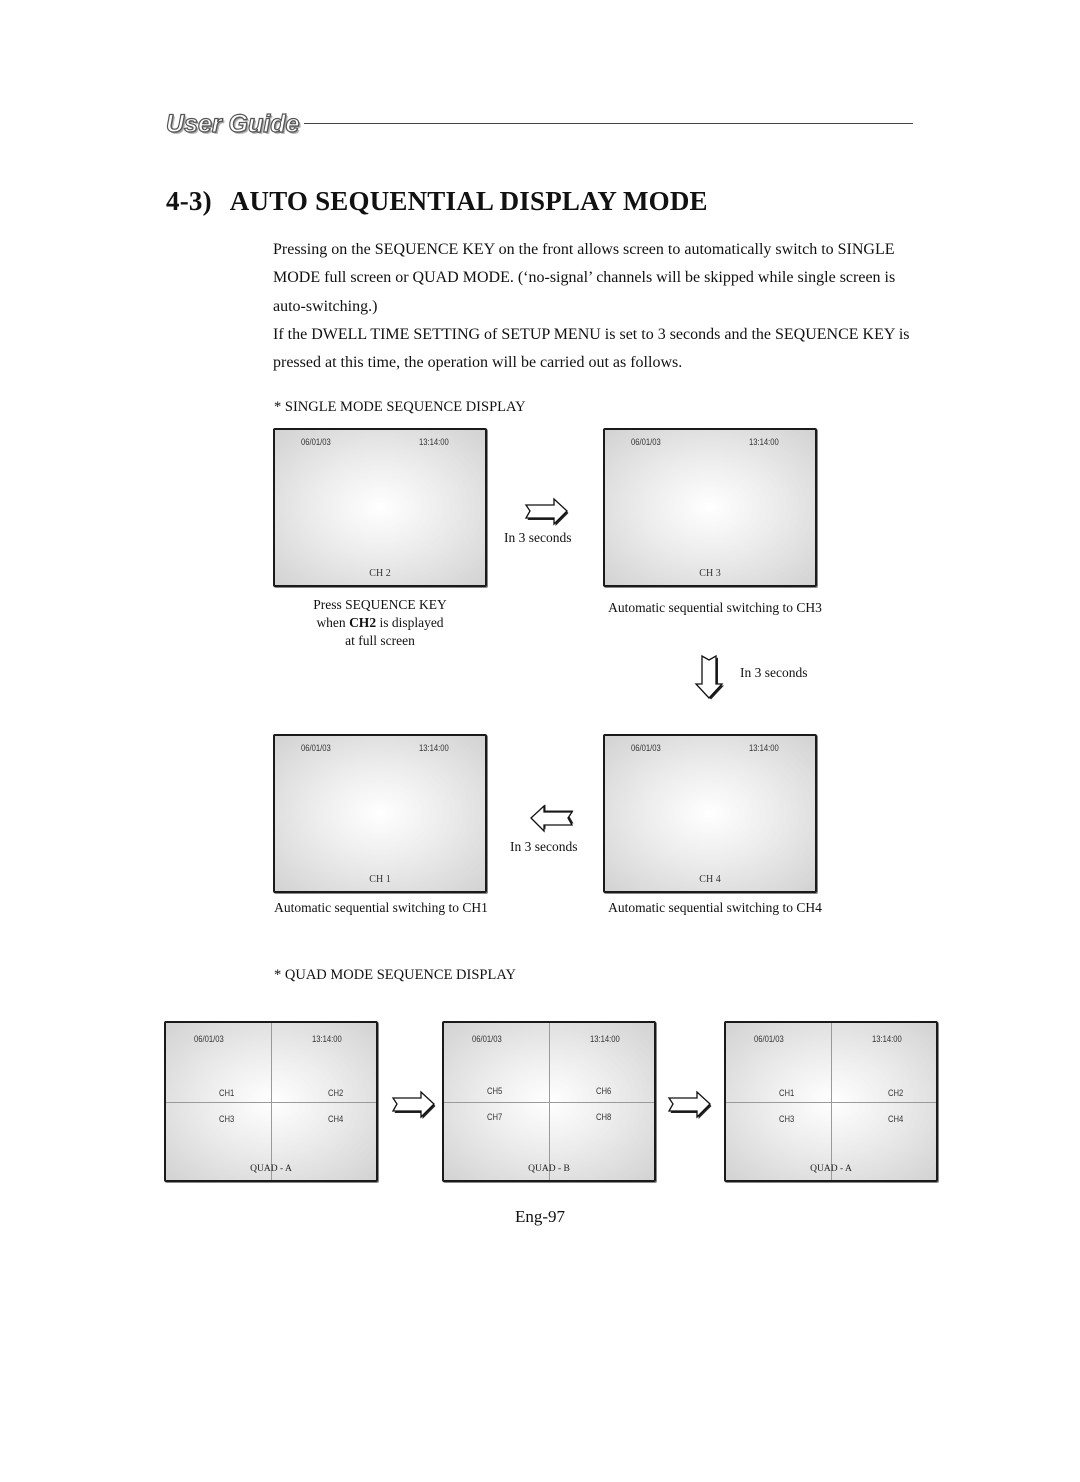 The width and height of the screenshot is (1080, 1482). Describe the element at coordinates (400, 407) in the screenshot. I see `single-mode-heading: * SINGLE MODE SEQUENCE DISPLAY` at that location.